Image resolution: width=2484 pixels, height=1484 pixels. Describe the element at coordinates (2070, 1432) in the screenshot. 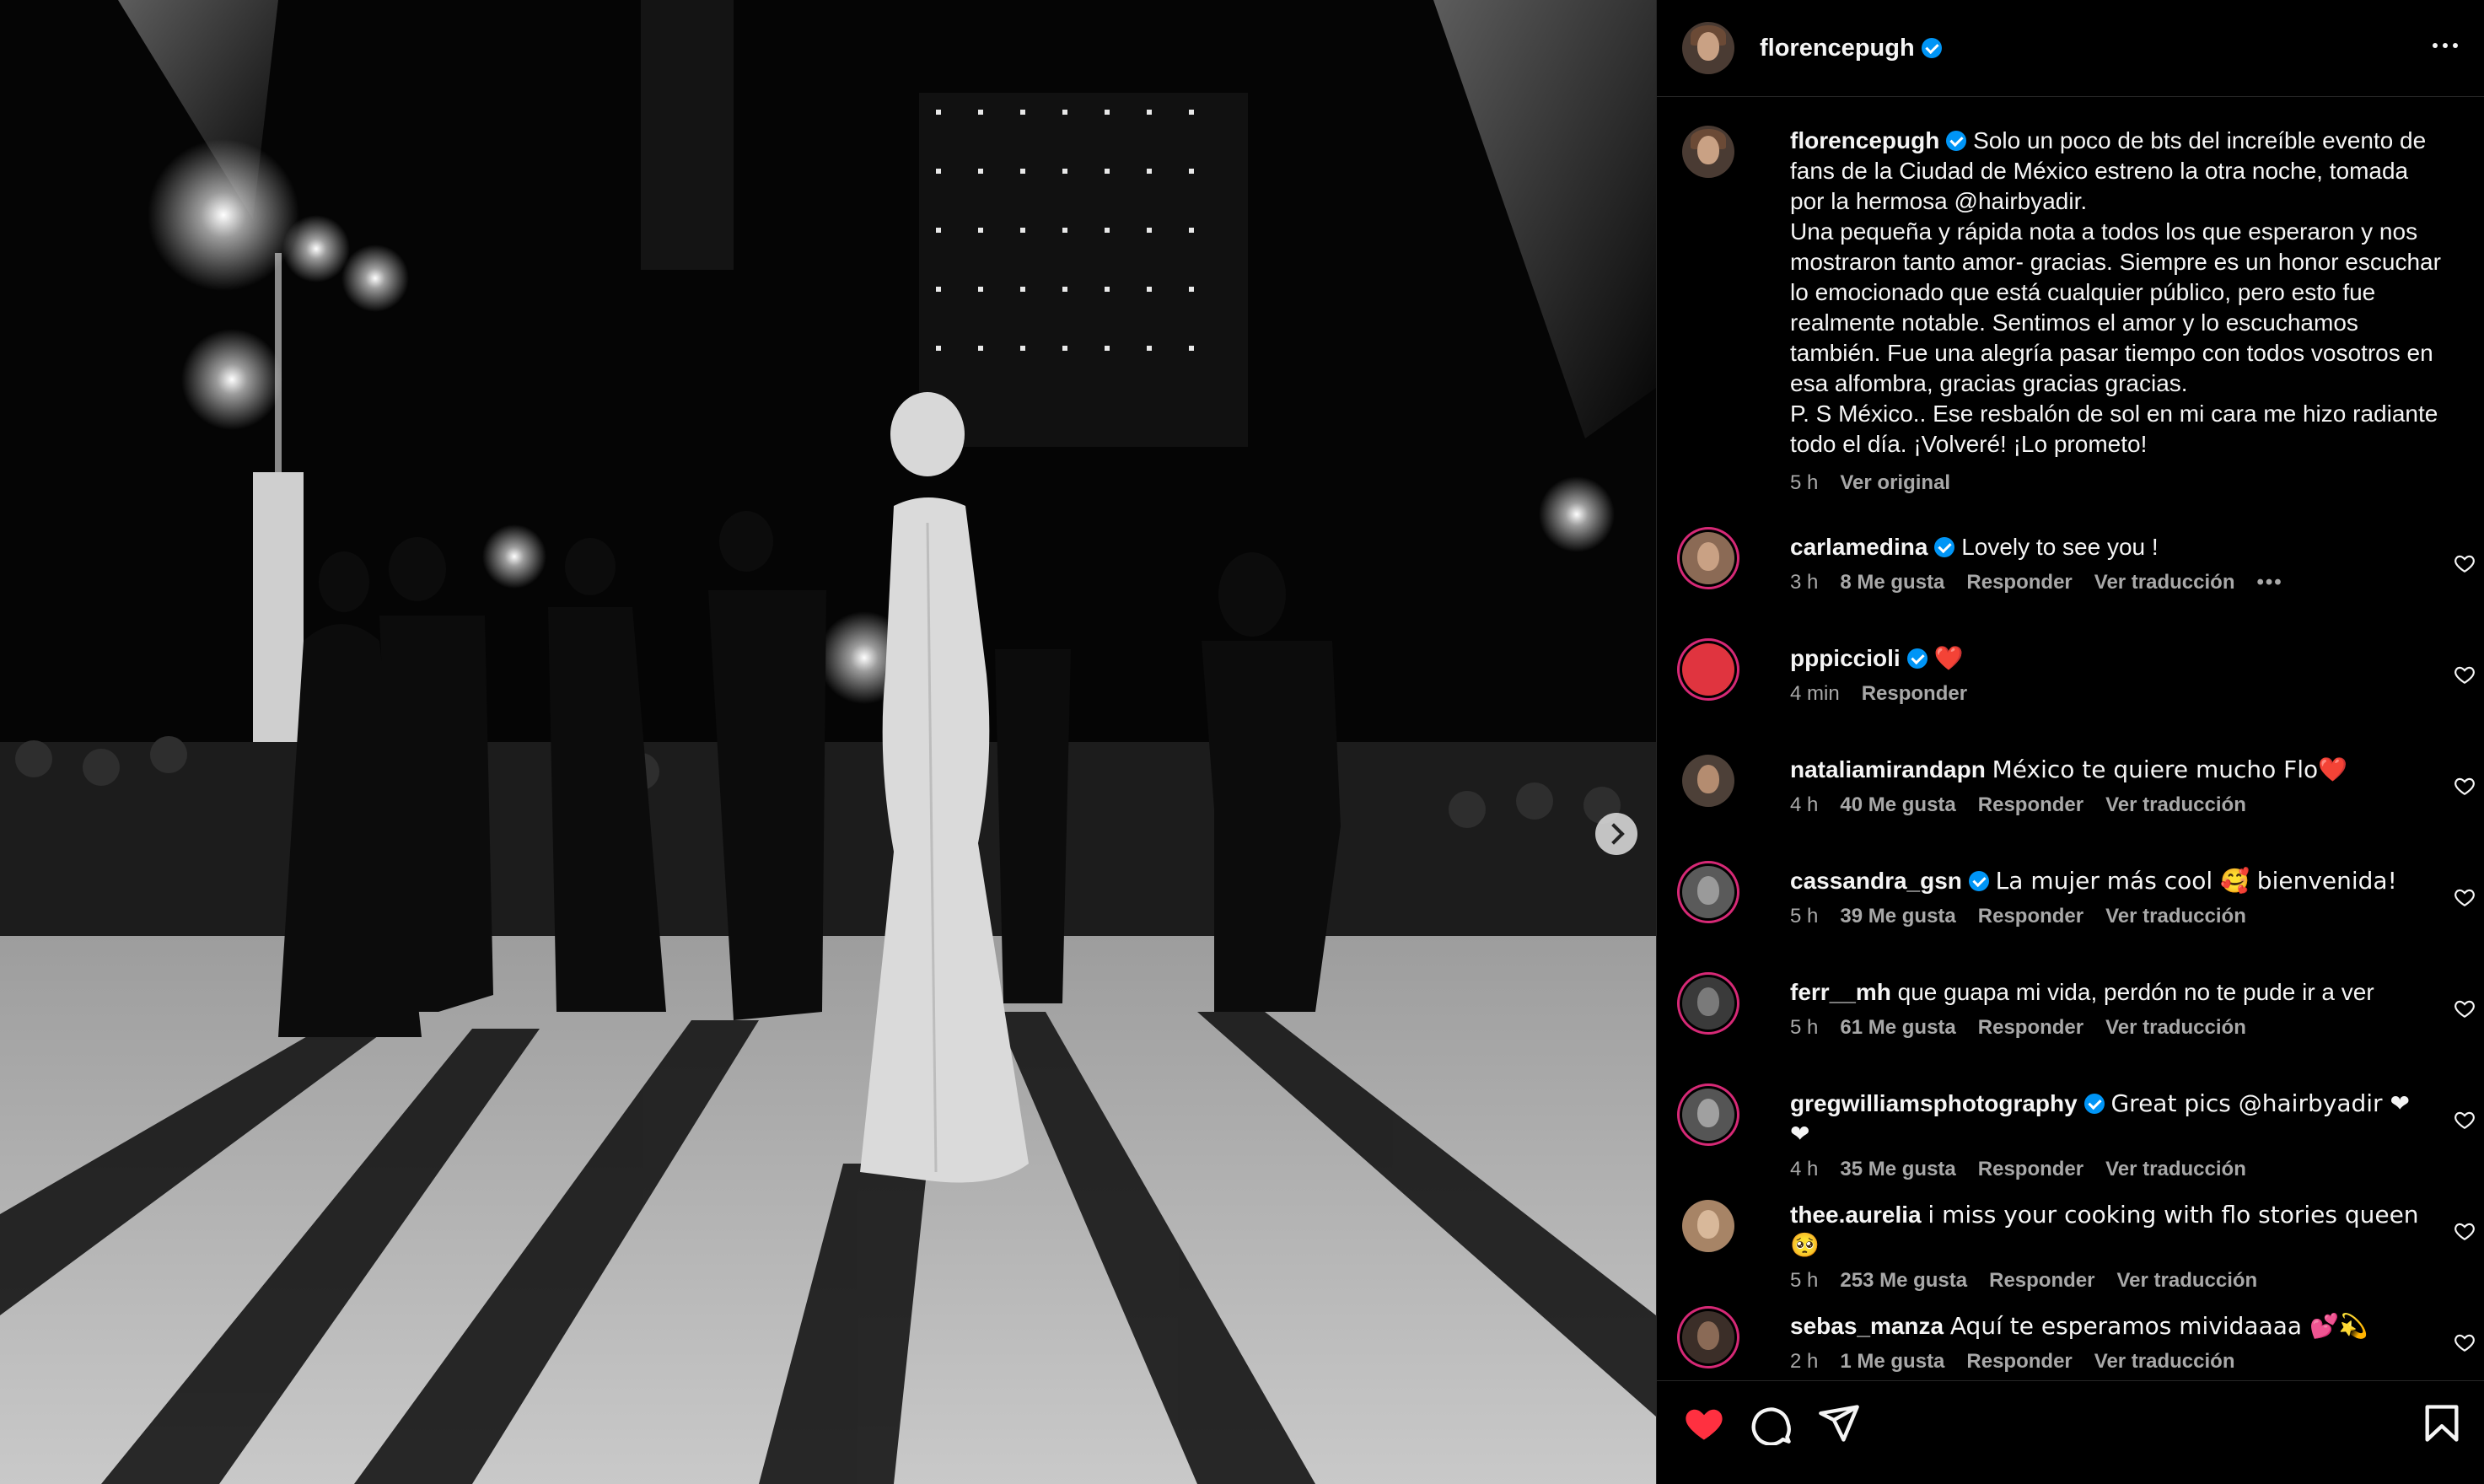

I see `post-actions-bar` at that location.